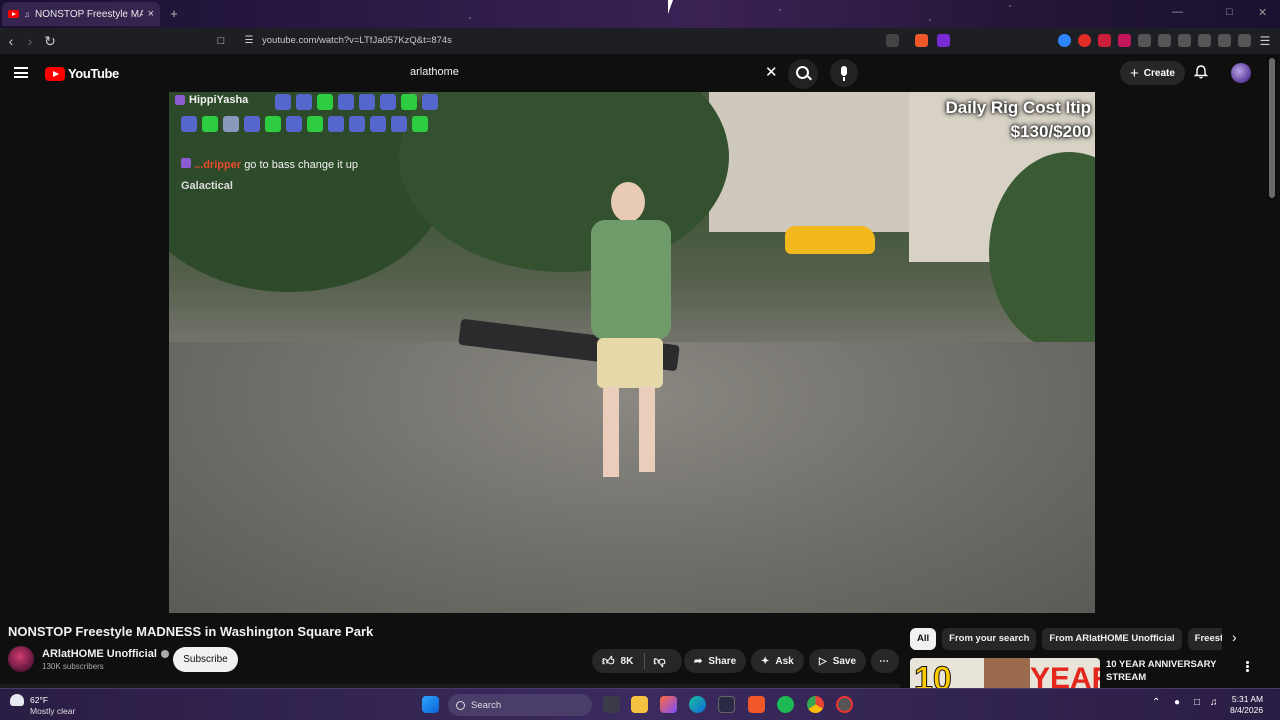  I want to click on bookmark-icon: □, so click(221, 41).